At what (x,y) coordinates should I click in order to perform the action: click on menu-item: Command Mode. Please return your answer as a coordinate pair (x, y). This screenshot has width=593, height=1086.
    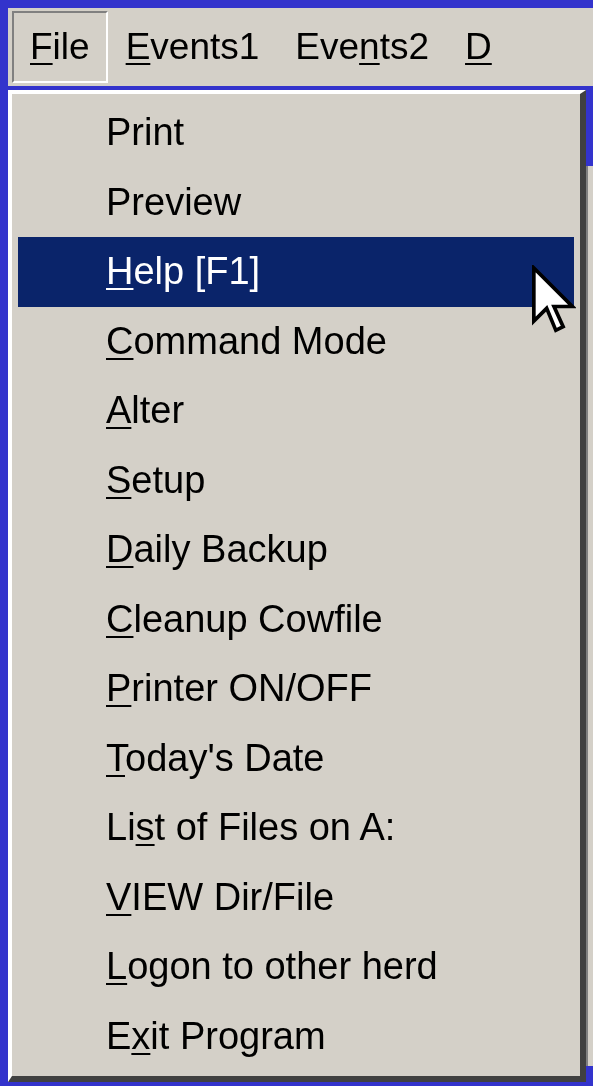
    Looking at the image, I should click on (296, 341).